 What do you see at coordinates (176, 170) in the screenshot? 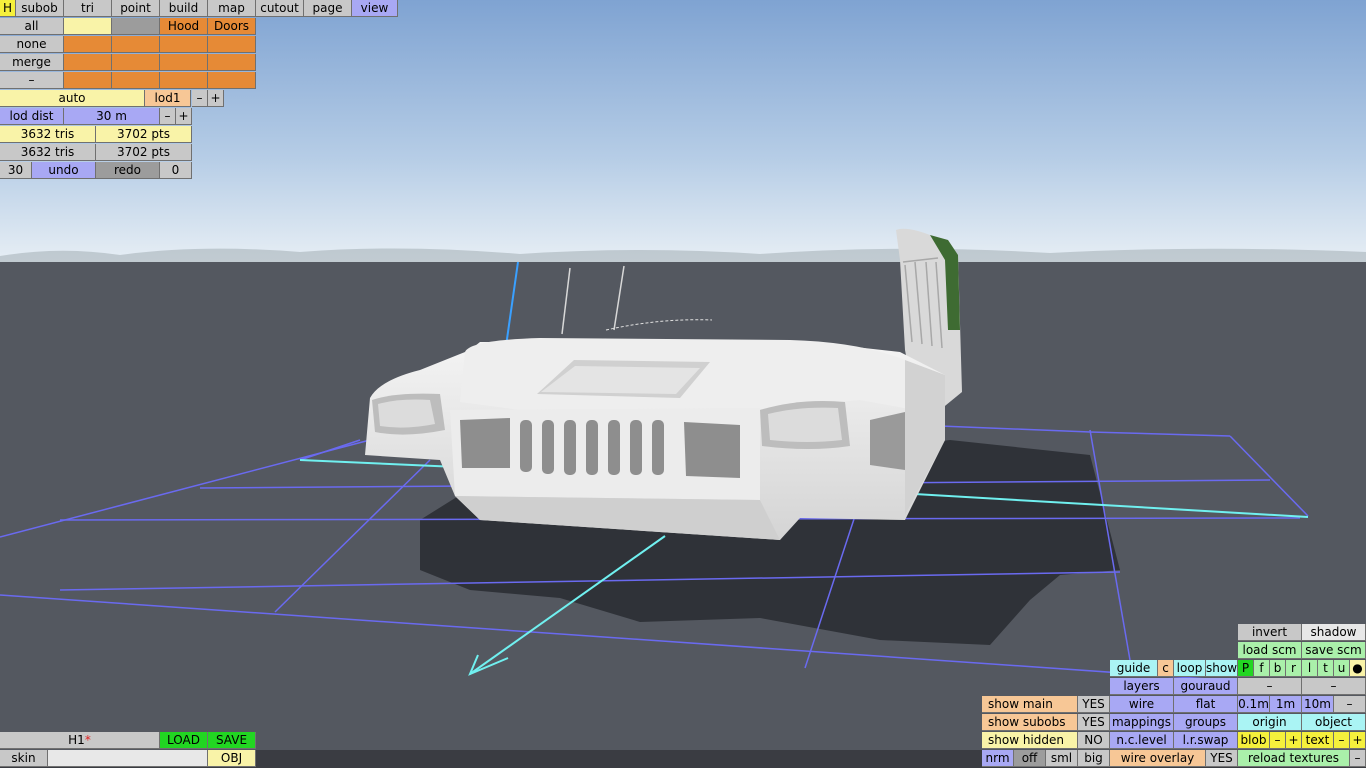
I see `redo-count: 0` at bounding box center [176, 170].